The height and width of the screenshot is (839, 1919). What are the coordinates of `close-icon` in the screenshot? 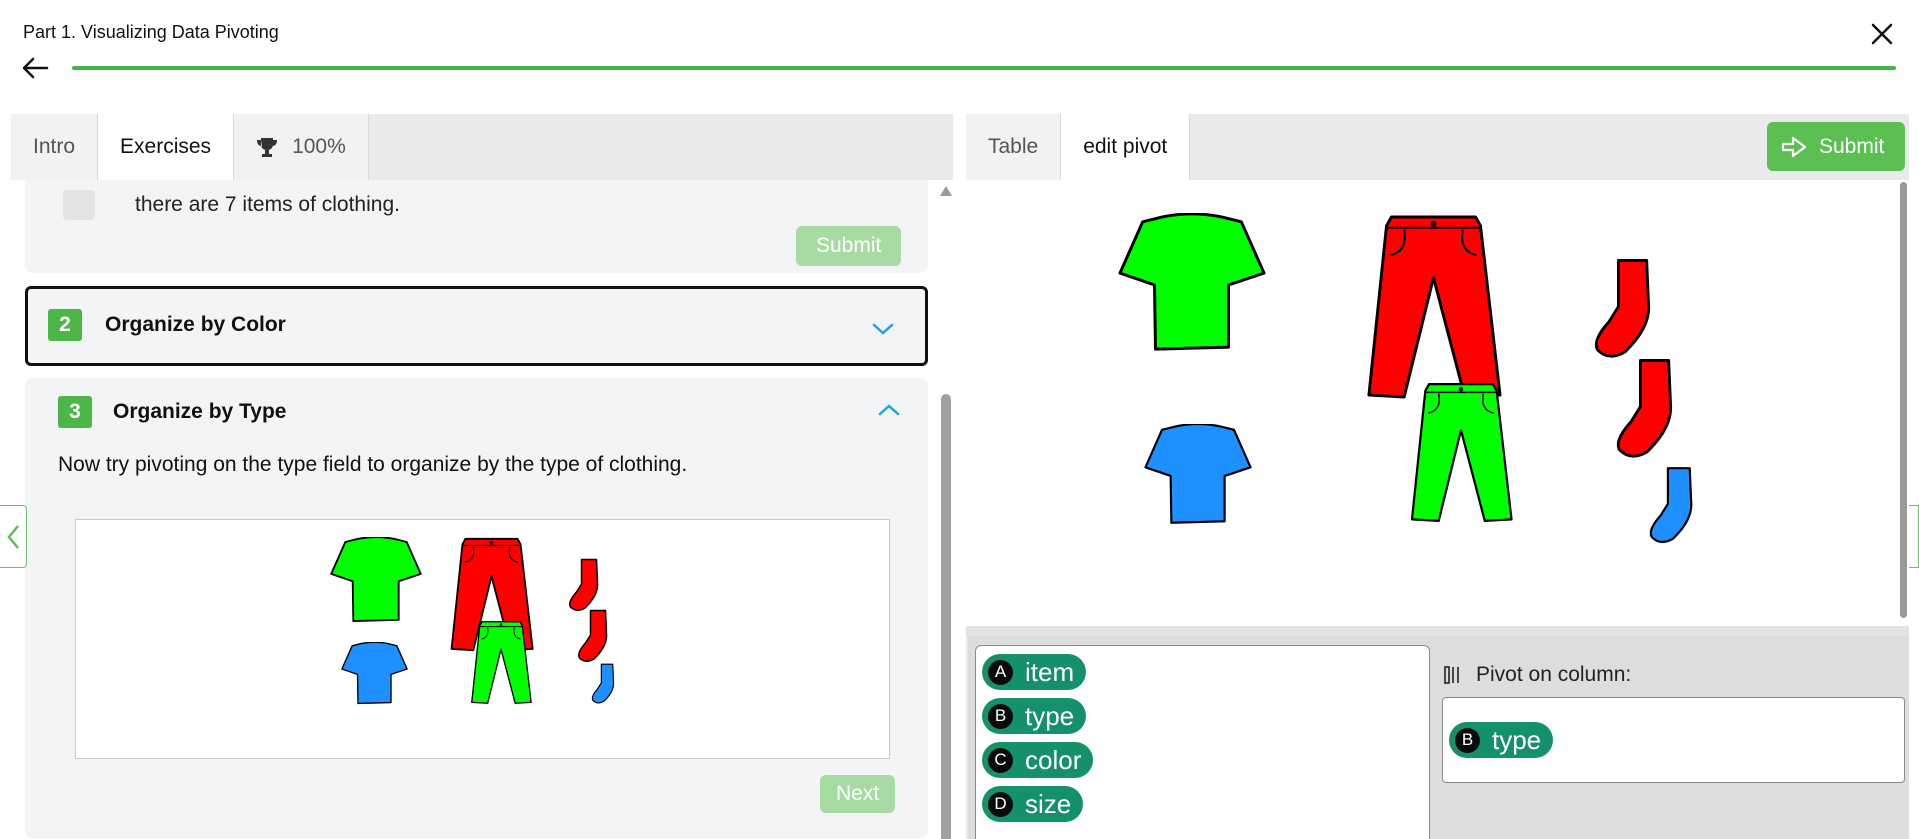 It's located at (1882, 34).